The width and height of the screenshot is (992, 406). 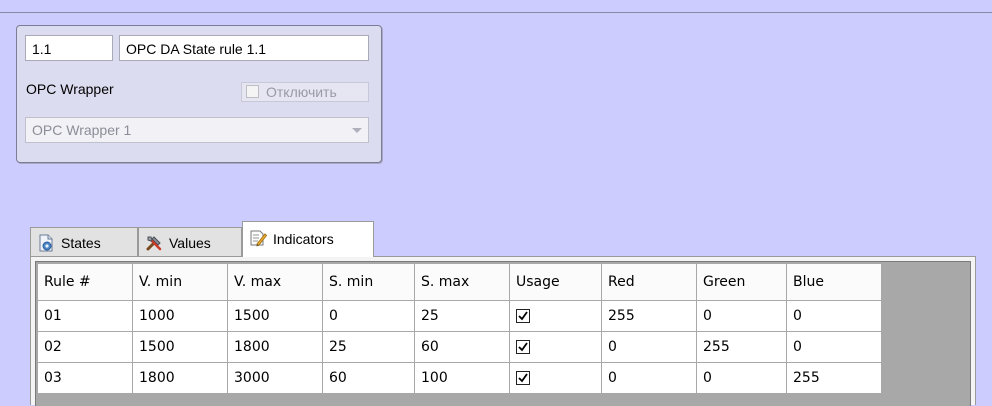 I want to click on column-header: S. max, so click(x=462, y=282).